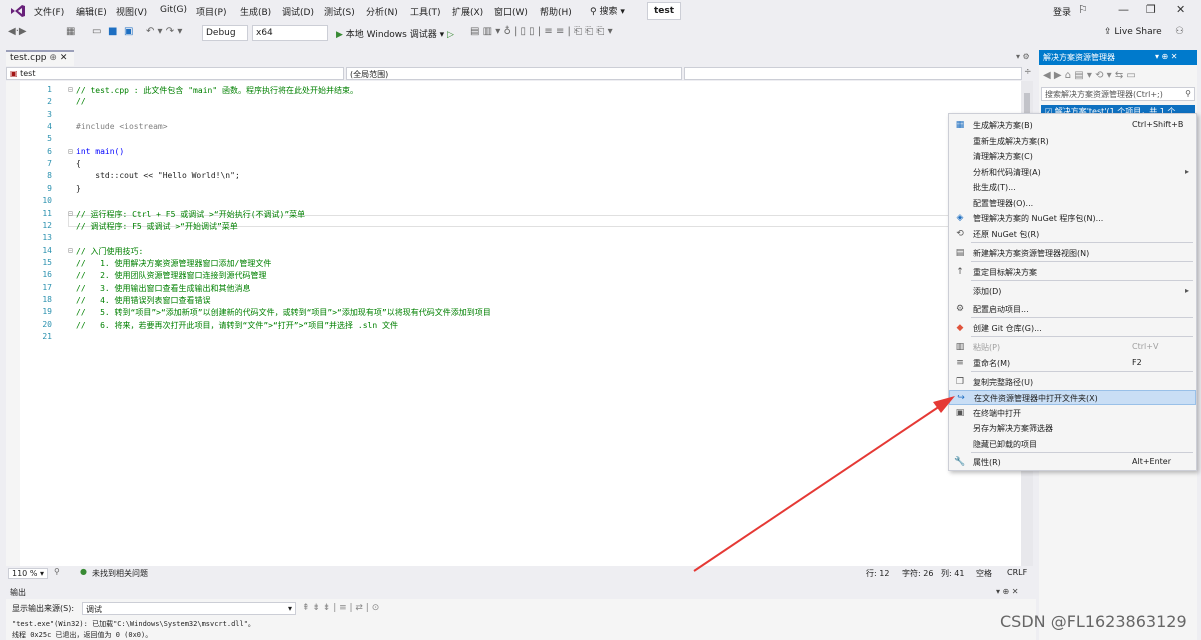 This screenshot has width=1201, height=640. I want to click on tab-close-icon: ✕, so click(64, 58).